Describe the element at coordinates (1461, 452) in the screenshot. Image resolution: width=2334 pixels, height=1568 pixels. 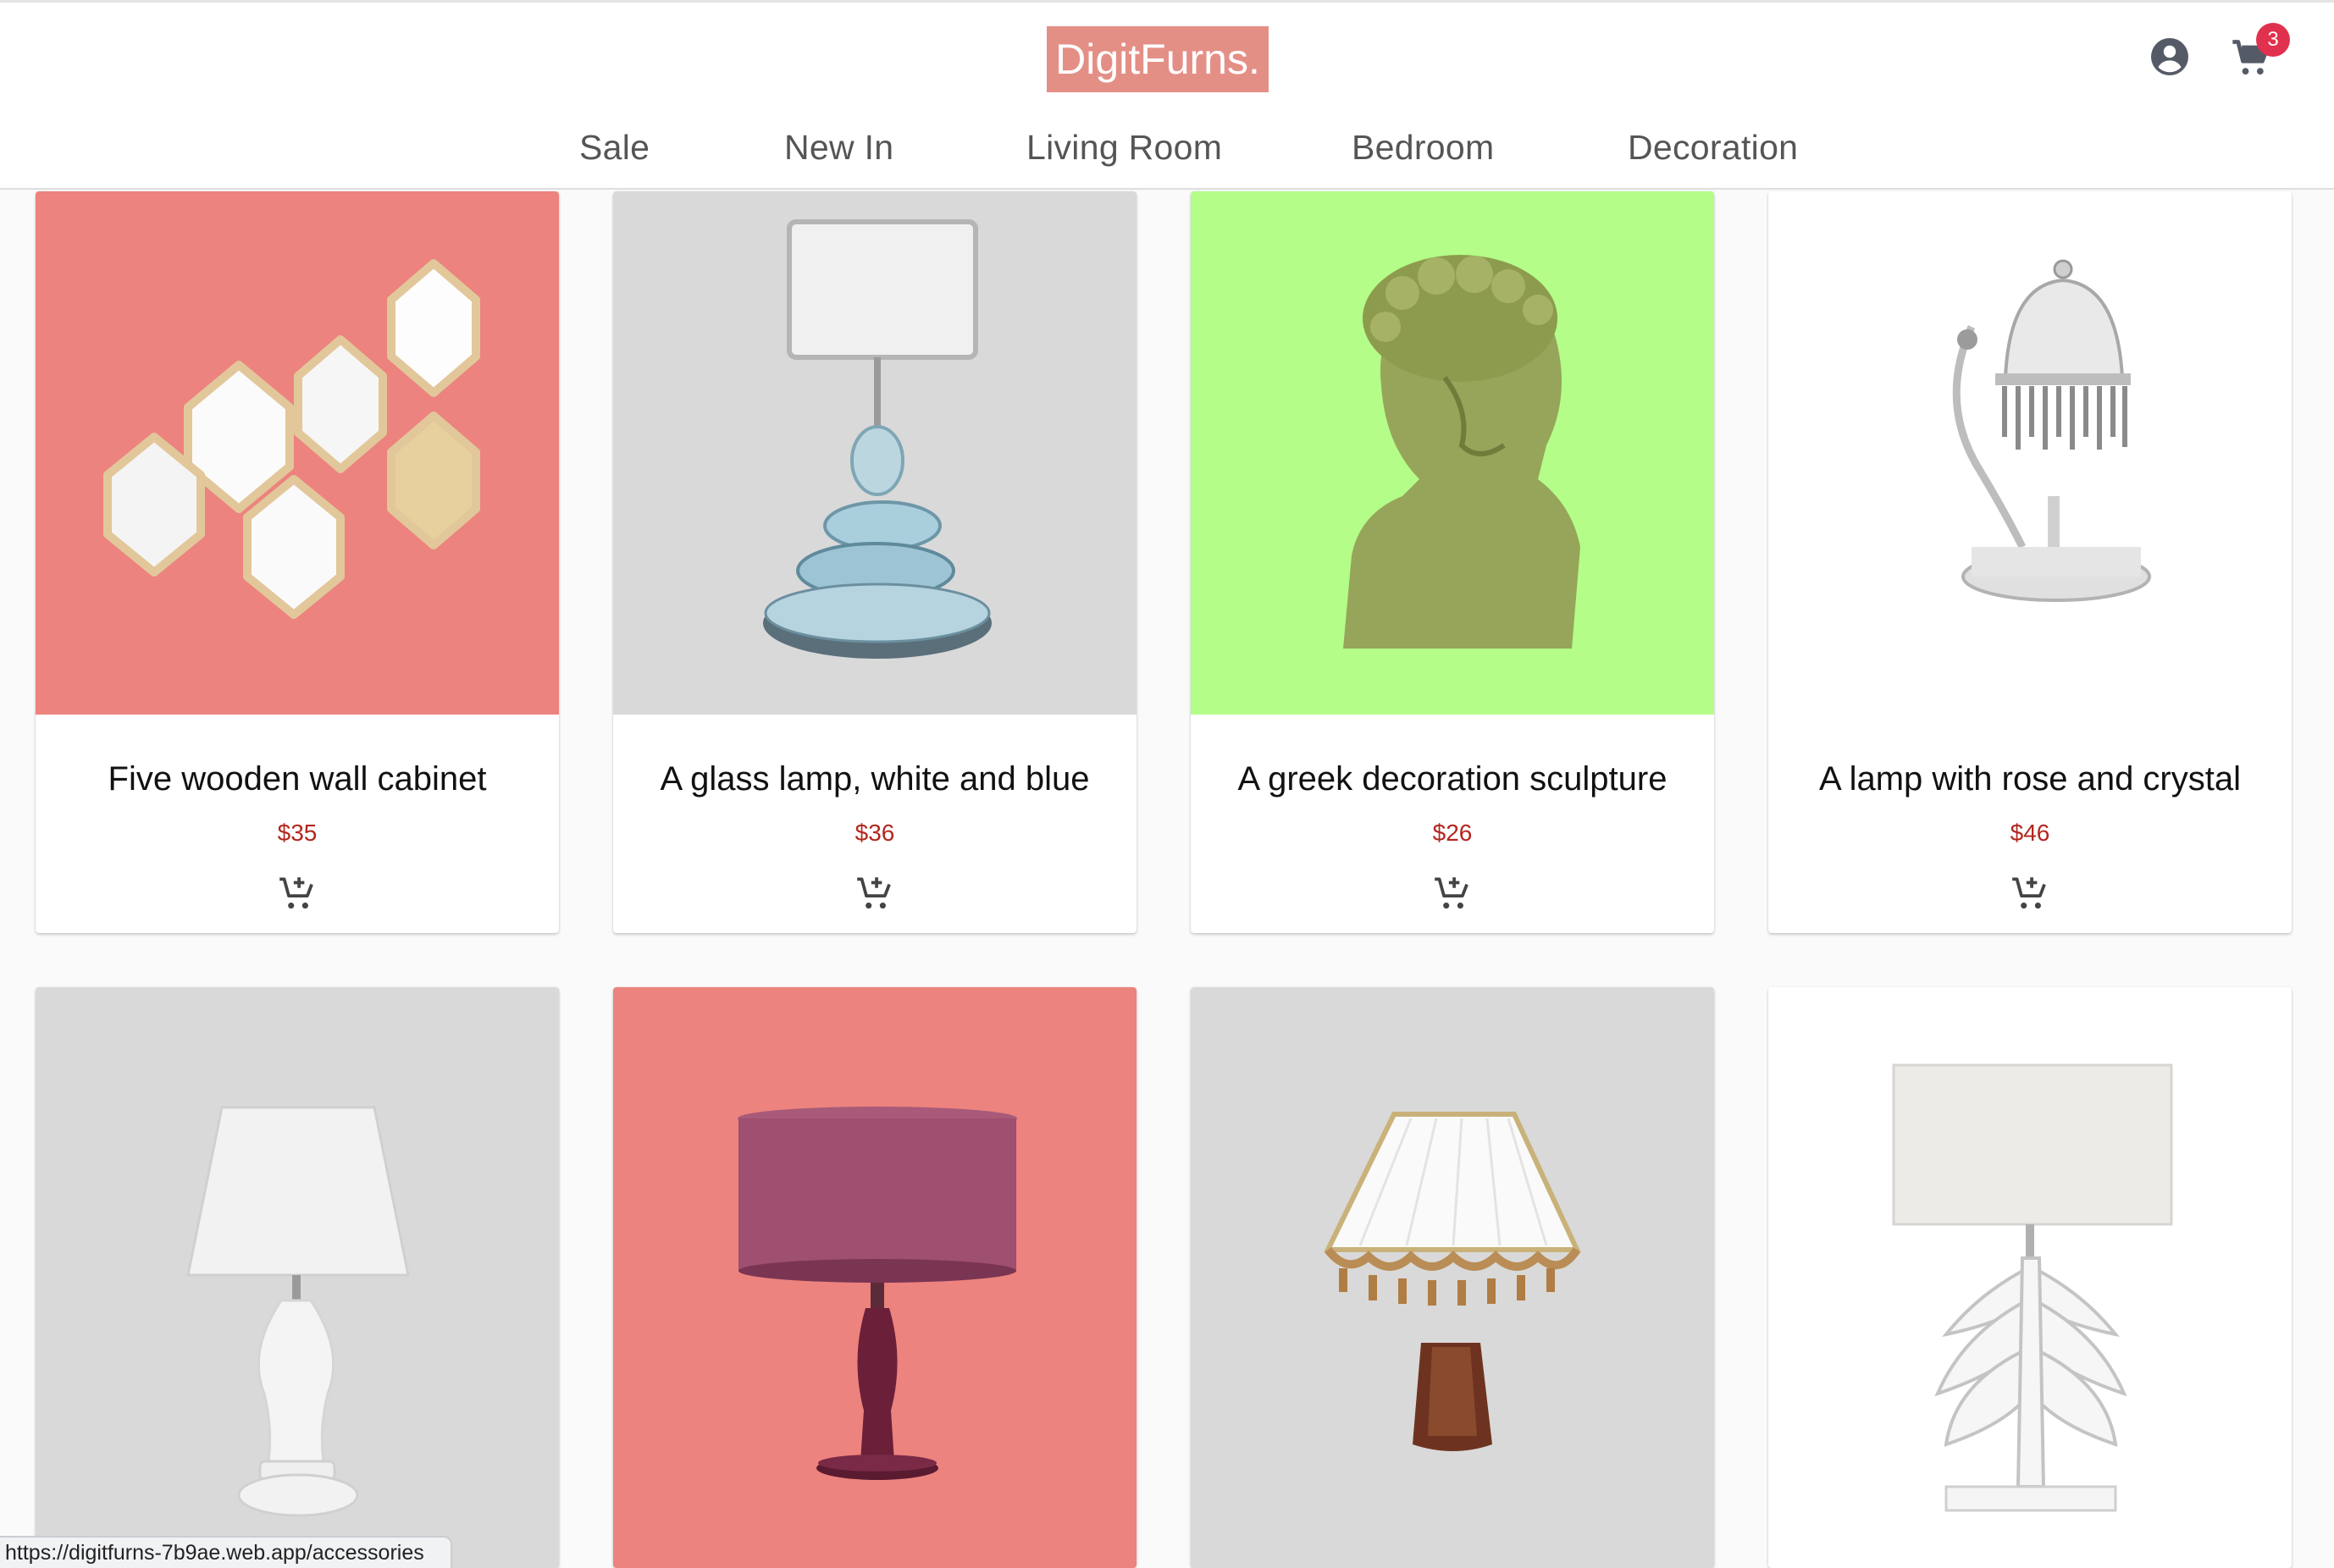
I see `greek-bust-image` at that location.